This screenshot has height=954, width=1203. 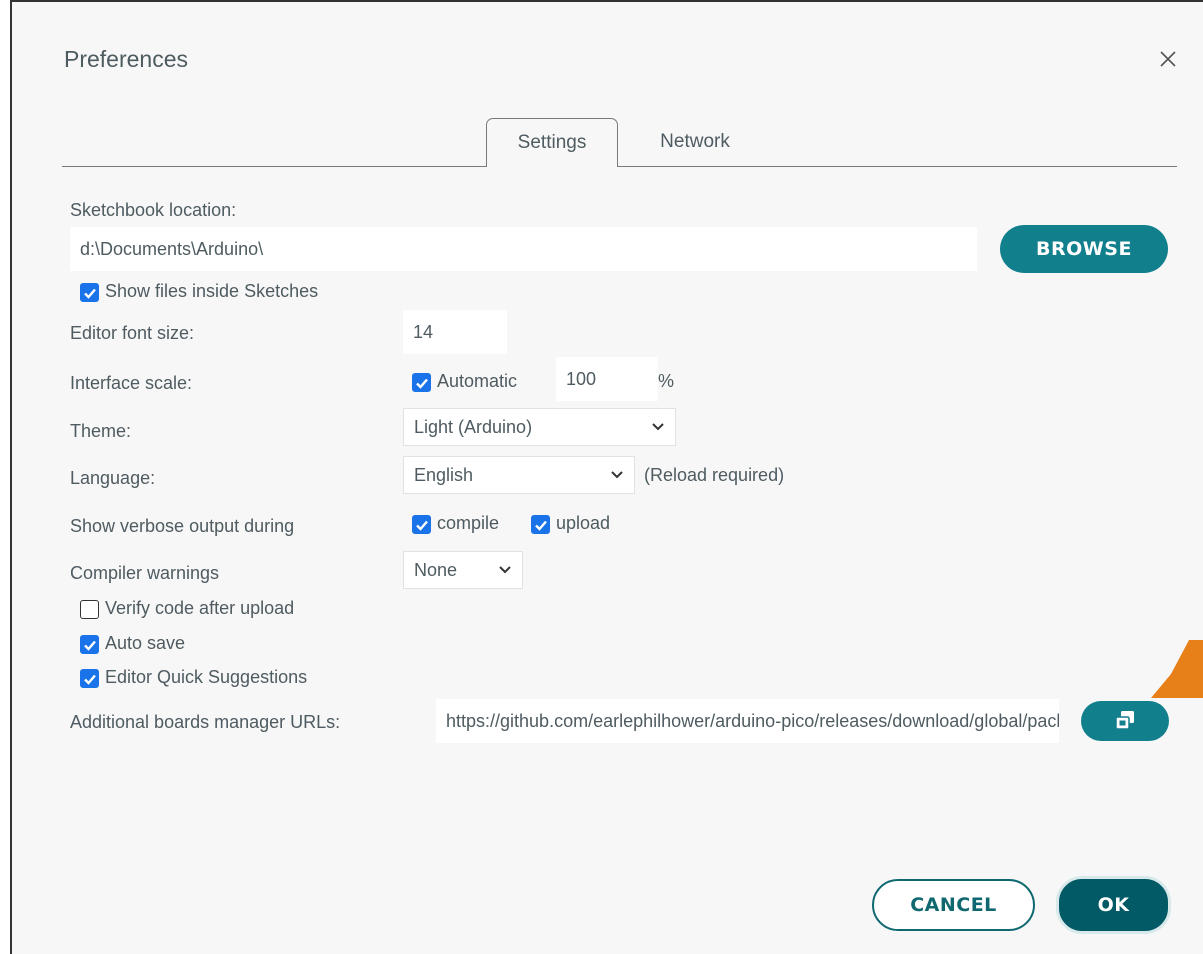 What do you see at coordinates (212, 291) in the screenshot?
I see `show-files-label: Show files inside Sketches` at bounding box center [212, 291].